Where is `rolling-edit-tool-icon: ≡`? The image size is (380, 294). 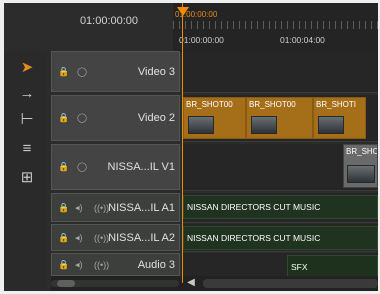
rolling-edit-tool-icon: ≡ is located at coordinates (27, 149).